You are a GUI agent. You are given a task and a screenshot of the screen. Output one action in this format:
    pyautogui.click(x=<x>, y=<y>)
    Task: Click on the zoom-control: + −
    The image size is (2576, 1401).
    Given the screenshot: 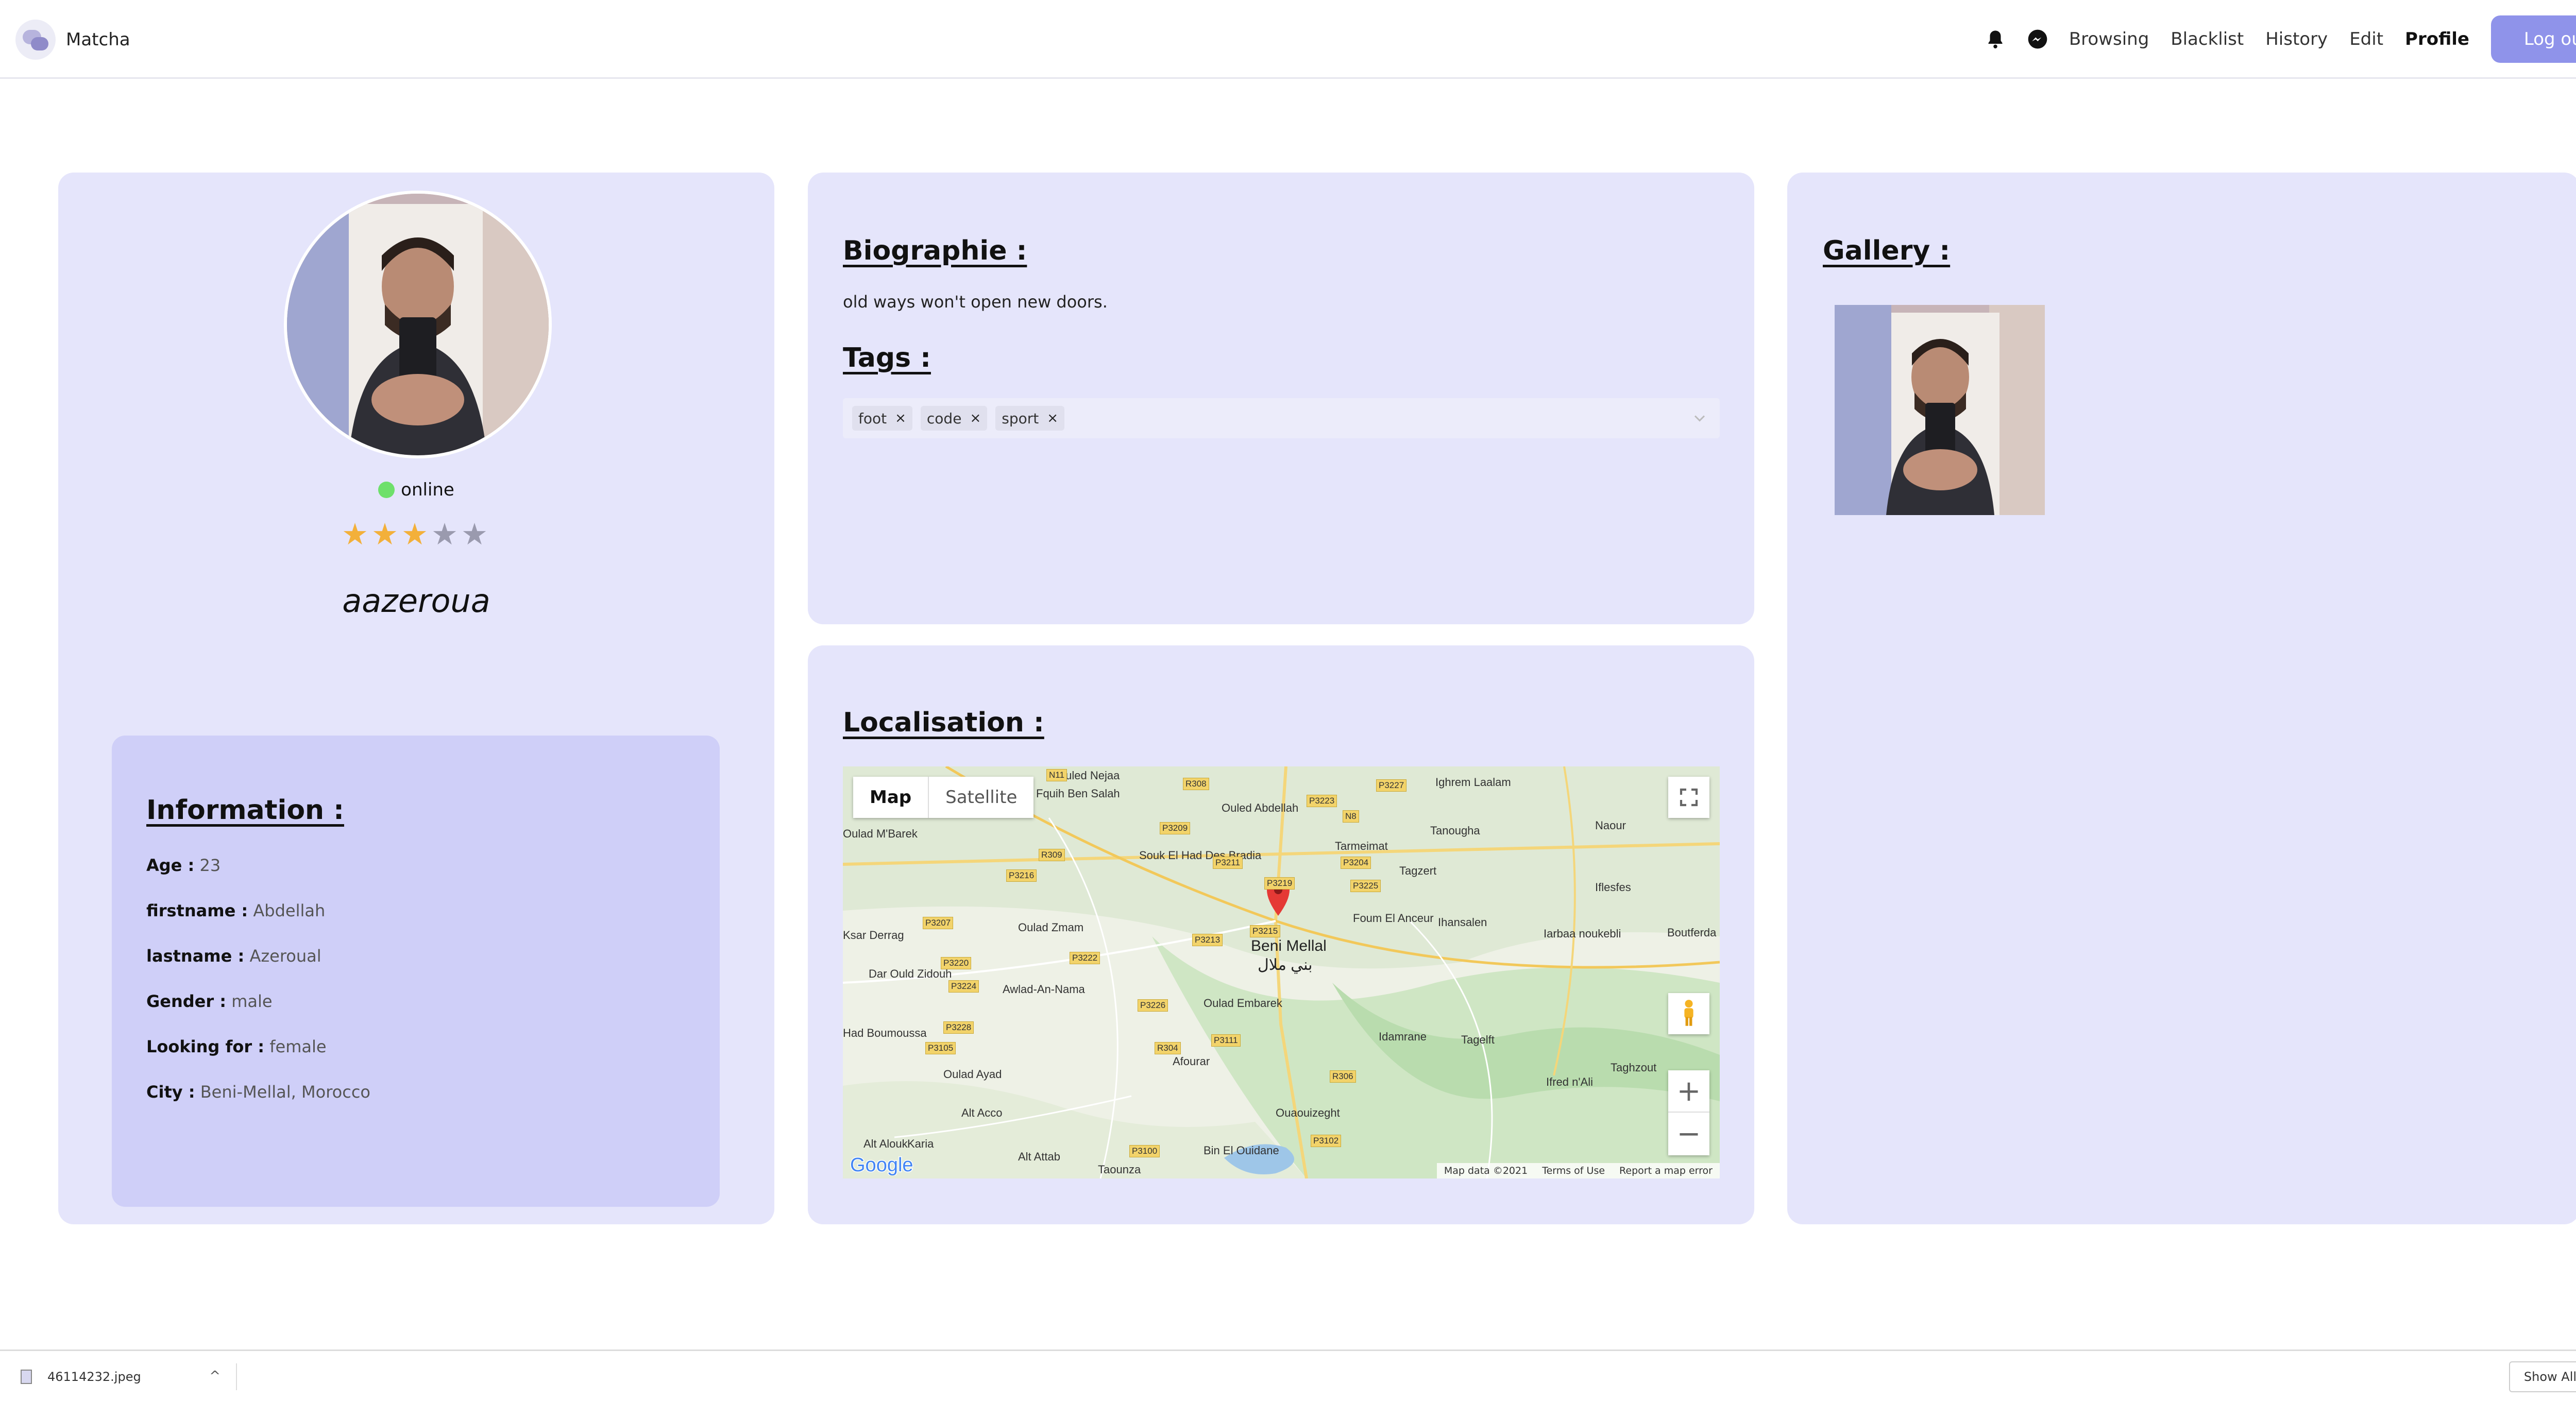 What is the action you would take?
    pyautogui.click(x=1688, y=1112)
    